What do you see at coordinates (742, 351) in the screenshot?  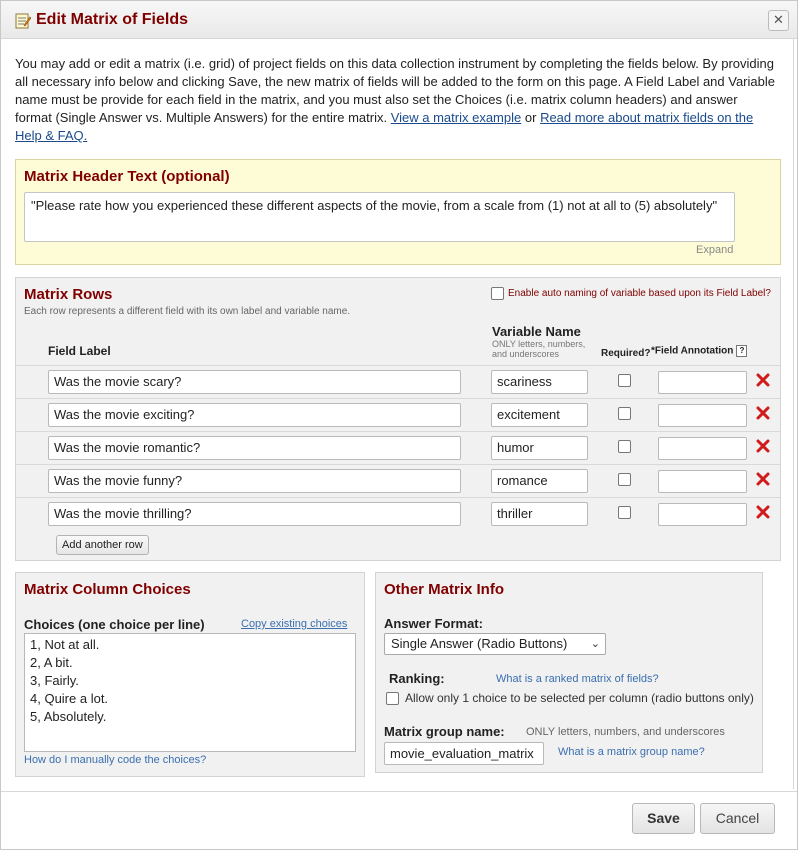 I see `help-icon: ?` at bounding box center [742, 351].